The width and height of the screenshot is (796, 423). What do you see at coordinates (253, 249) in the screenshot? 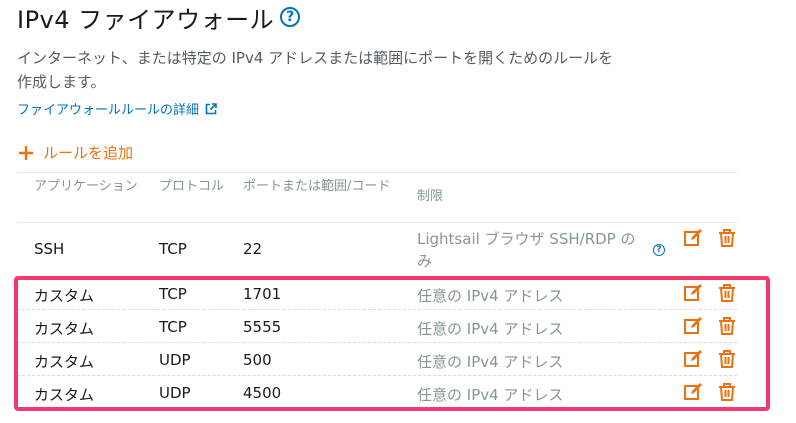
I see `cell-port: 22` at bounding box center [253, 249].